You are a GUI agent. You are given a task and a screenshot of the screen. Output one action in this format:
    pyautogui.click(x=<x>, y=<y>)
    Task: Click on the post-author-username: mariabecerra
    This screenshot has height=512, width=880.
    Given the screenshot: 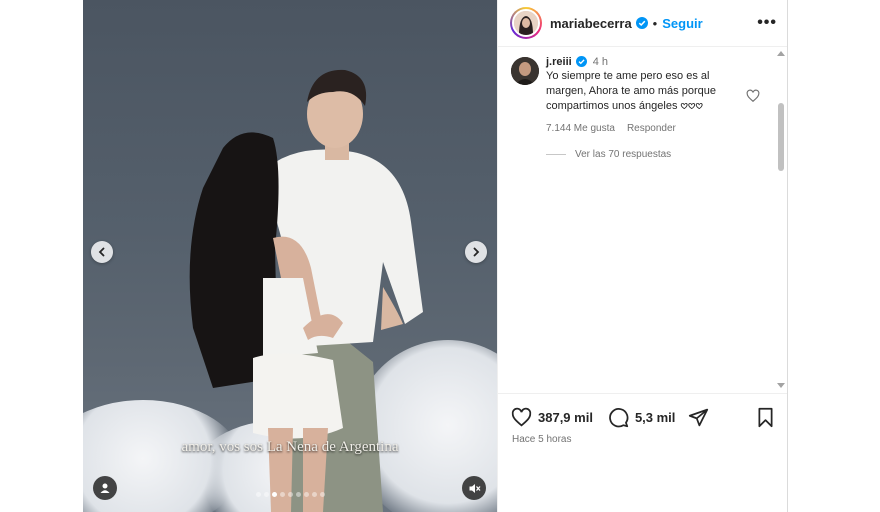 What is the action you would take?
    pyautogui.click(x=591, y=23)
    